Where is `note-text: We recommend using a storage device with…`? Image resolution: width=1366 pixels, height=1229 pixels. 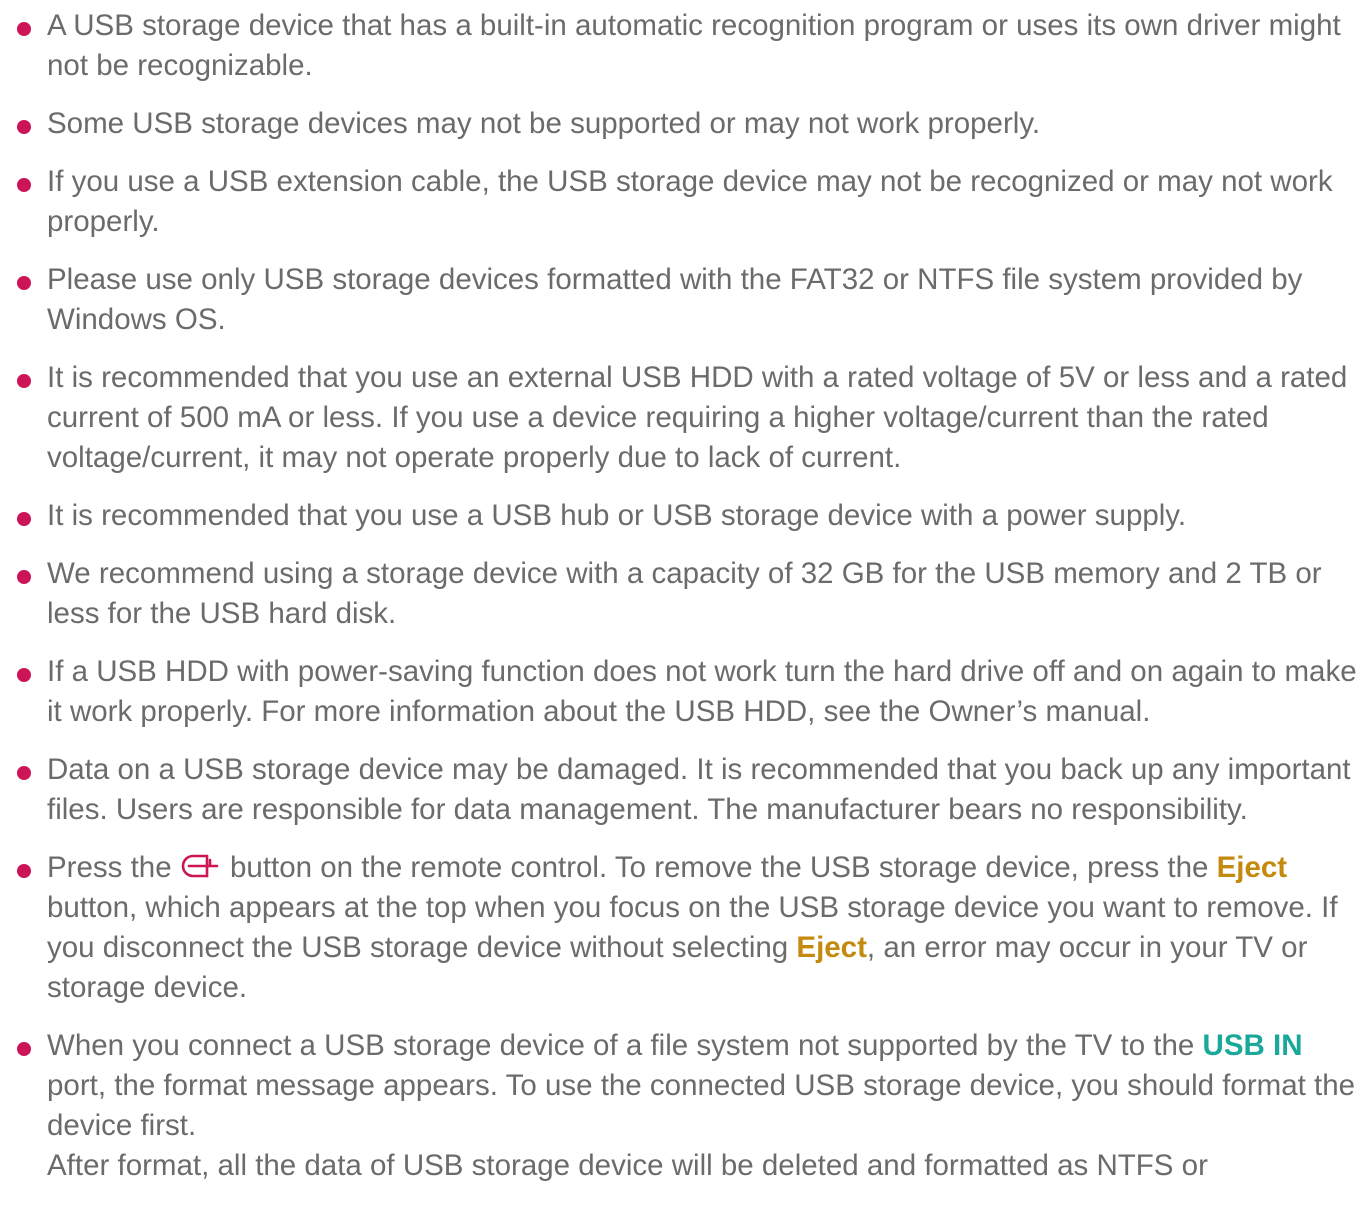 note-text: We recommend using a storage device with… is located at coordinates (684, 593).